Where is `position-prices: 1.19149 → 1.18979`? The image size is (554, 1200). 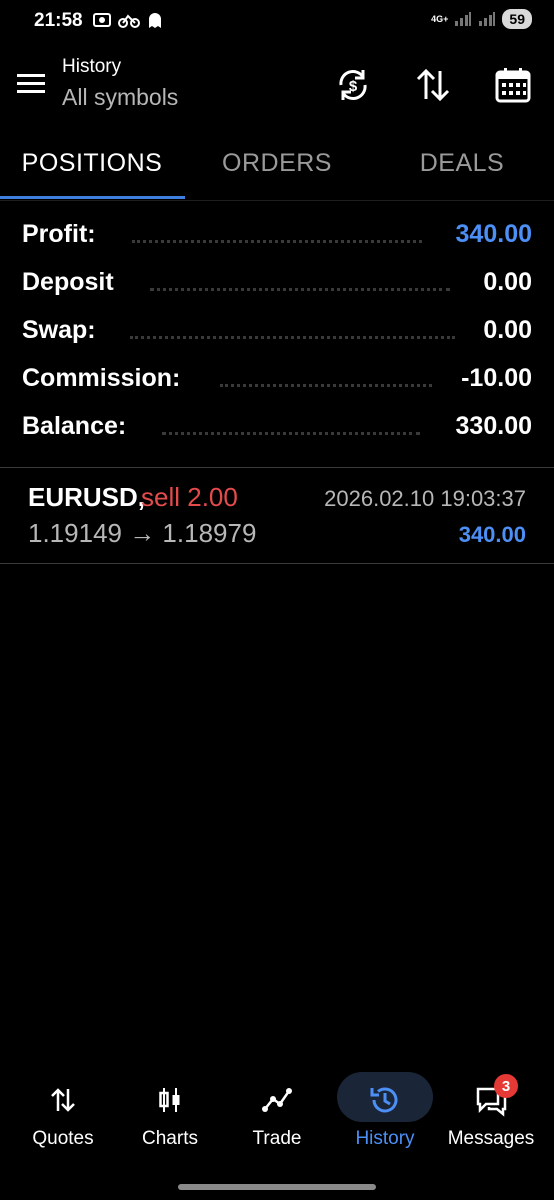
position-prices: 1.19149 → 1.18979 is located at coordinates (142, 533).